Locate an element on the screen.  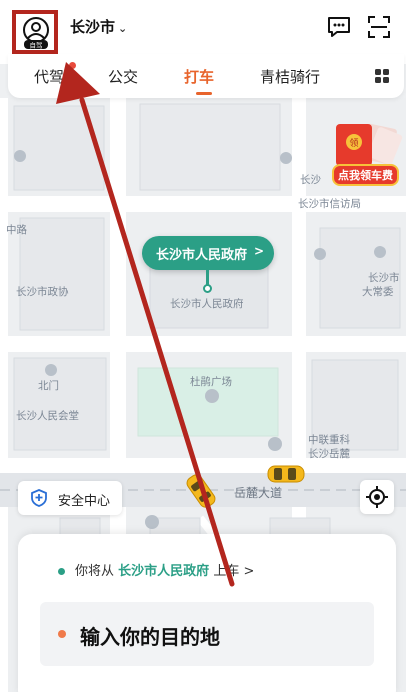
chevron-down-icon: ⌄ is located at coordinates (123, 28).